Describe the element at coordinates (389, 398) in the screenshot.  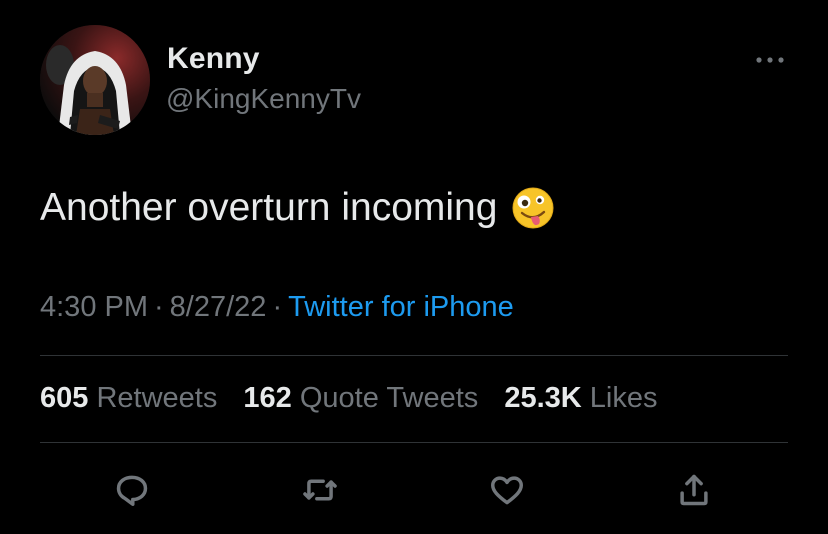
I see `quote-tweets-label: Quote Tweets` at that location.